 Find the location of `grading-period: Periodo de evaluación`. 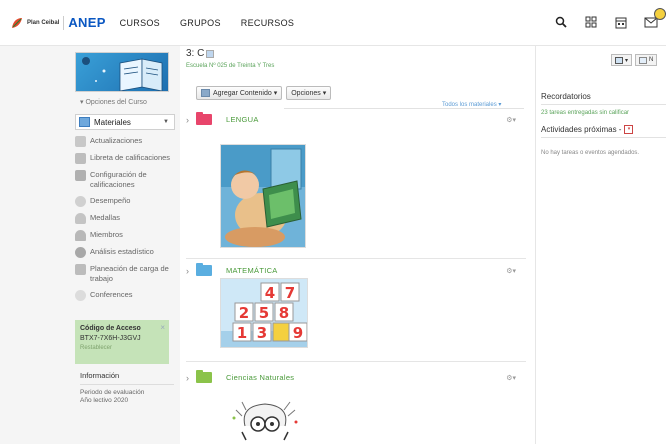

grading-period: Periodo de evaluación is located at coordinates (112, 392).